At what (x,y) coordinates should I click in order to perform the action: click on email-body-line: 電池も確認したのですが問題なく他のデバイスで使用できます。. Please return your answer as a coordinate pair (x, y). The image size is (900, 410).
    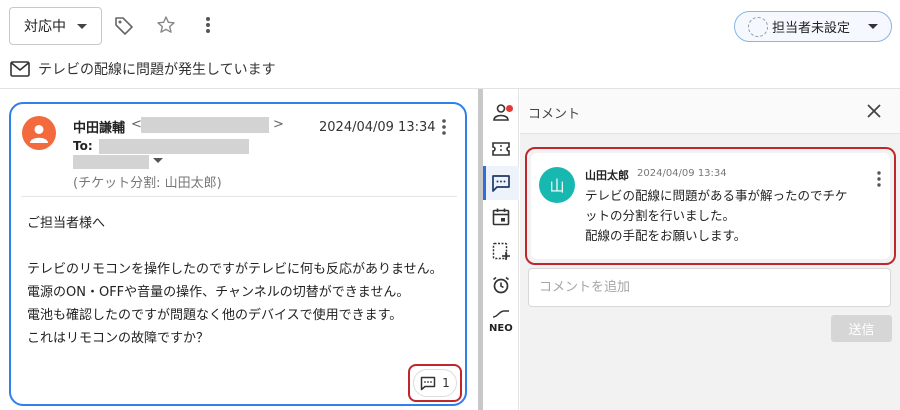
    Looking at the image, I should click on (215, 315).